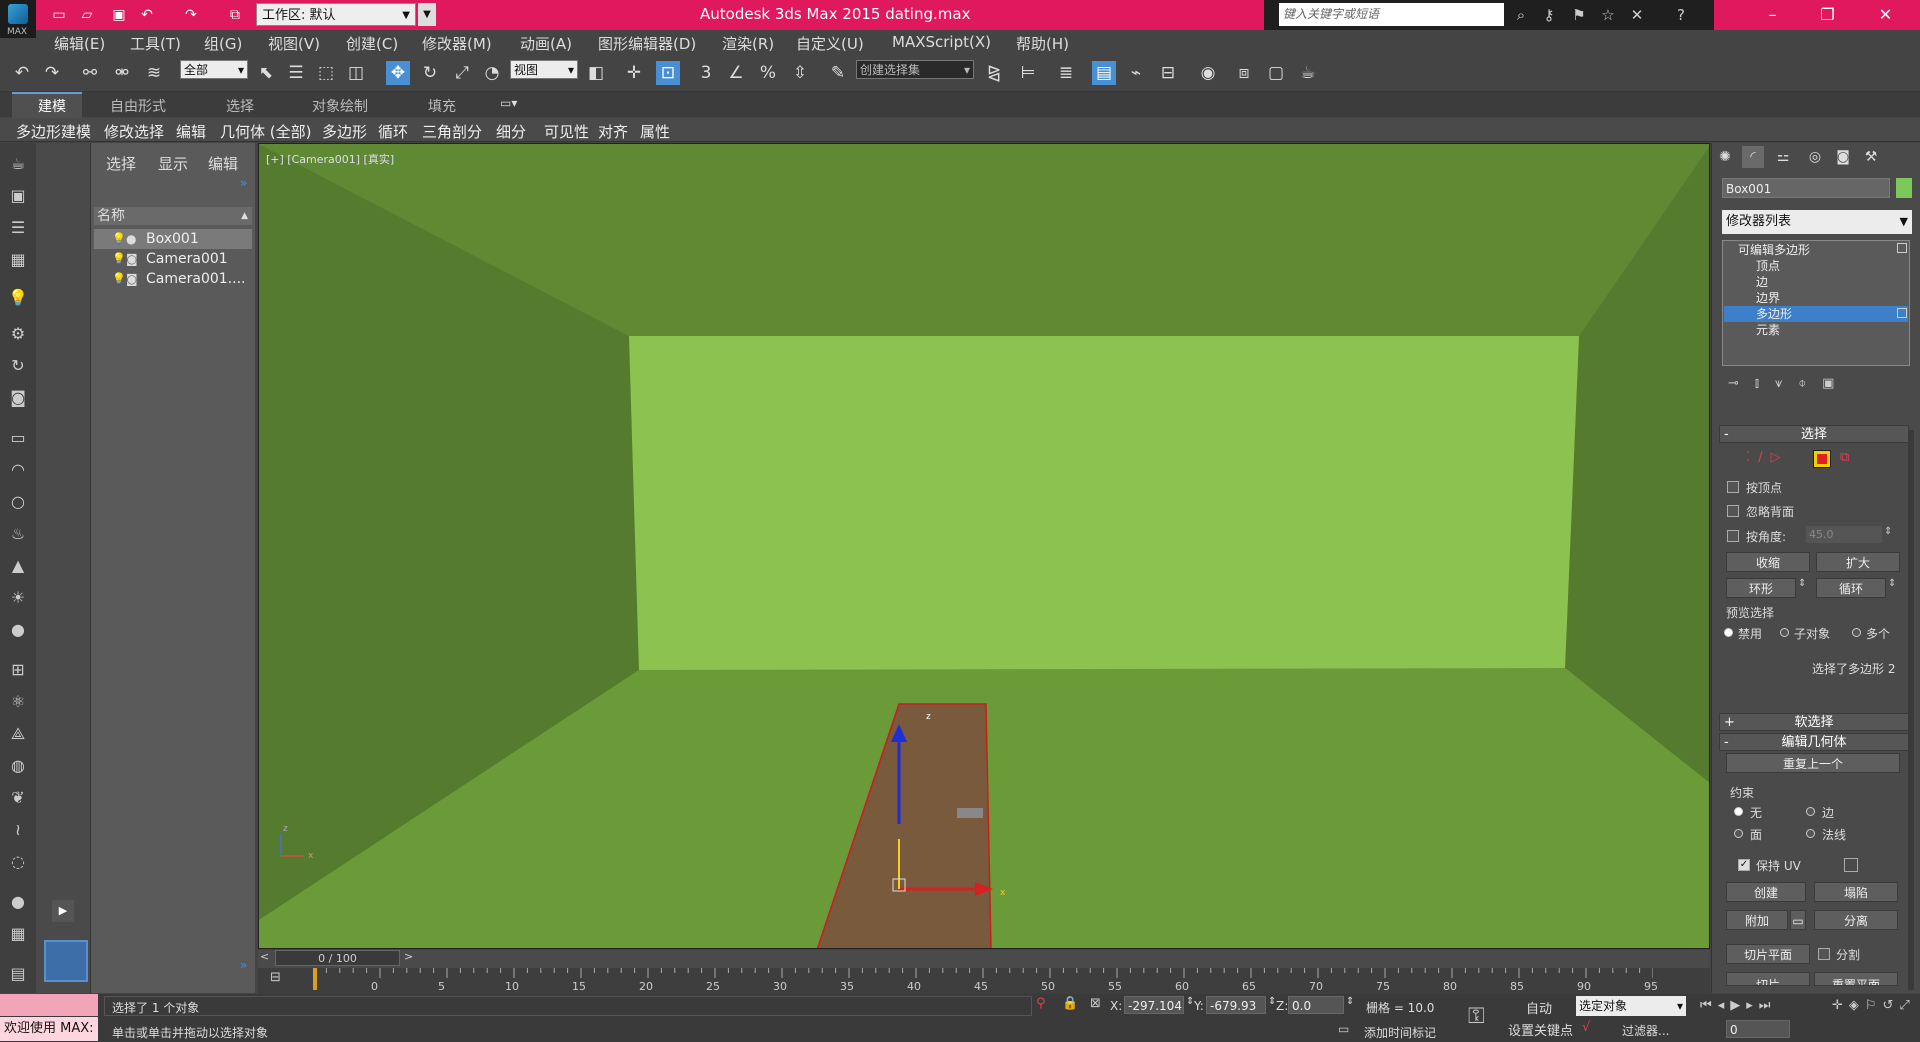 This screenshot has width=1920, height=1042. What do you see at coordinates (442, 106) in the screenshot?
I see `ribbon-tab: 填充` at bounding box center [442, 106].